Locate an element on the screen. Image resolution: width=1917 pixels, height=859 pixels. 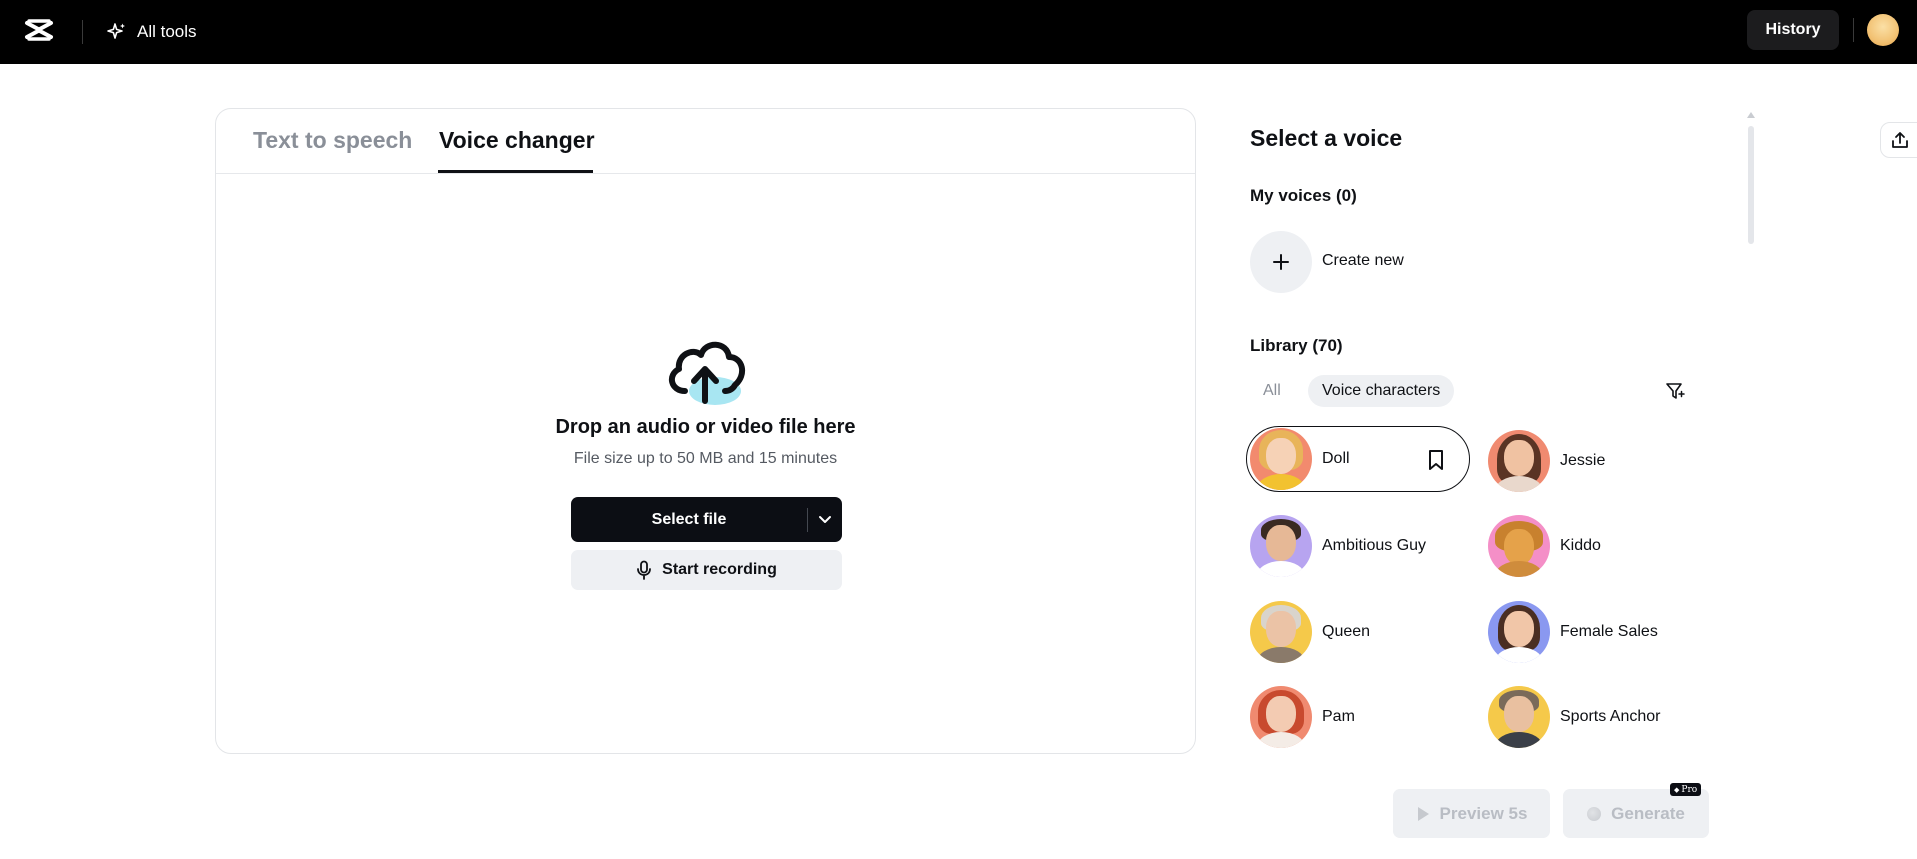
diamond-icon: ◆ is located at coordinates (1677, 789).